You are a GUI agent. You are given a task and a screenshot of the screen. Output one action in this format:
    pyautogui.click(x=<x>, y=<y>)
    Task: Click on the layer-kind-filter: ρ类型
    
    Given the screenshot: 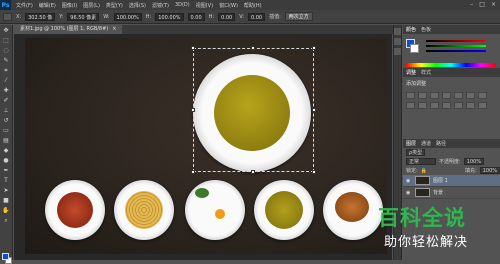 What is the action you would take?
    pyautogui.click(x=416, y=152)
    